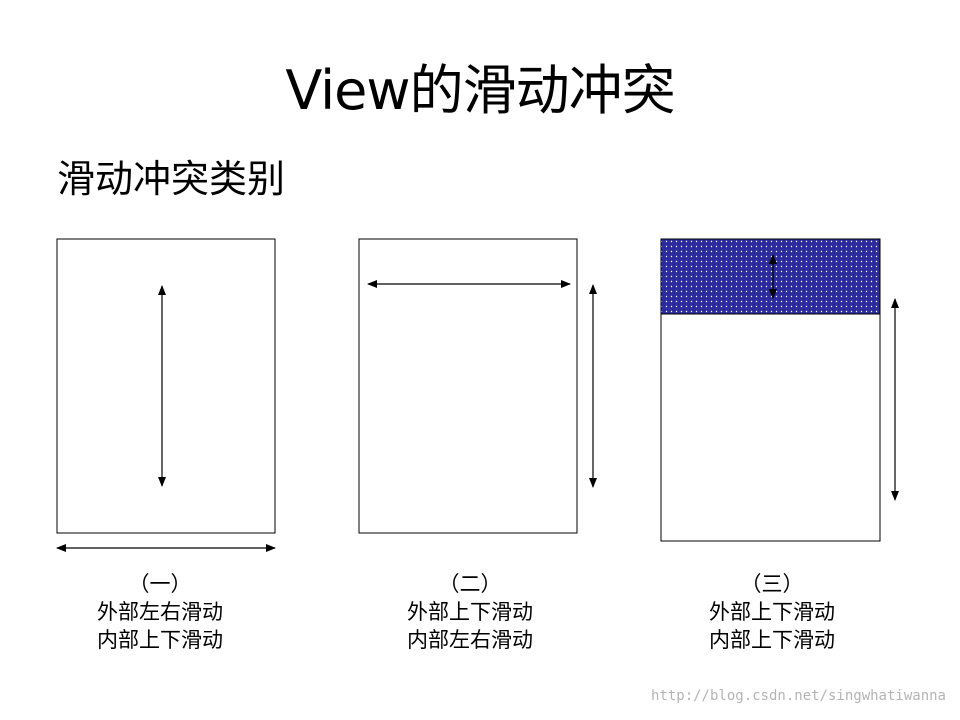  I want to click on case-1-caption: （一） 外部左右滑动 内部上下滑动, so click(160, 612).